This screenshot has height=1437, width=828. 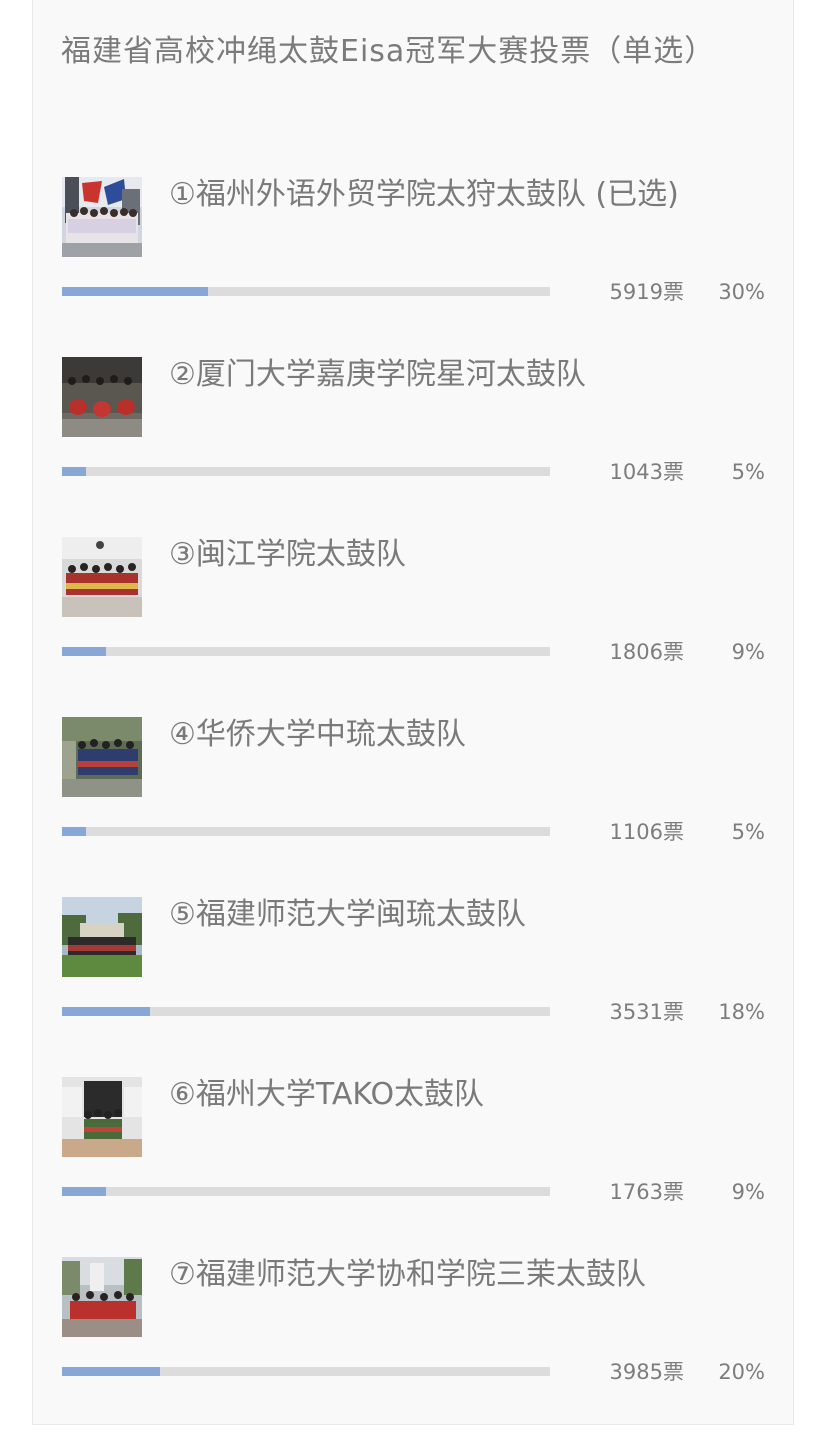 I want to click on poll-option-3: ③闽江学院太鼓队 1806票 9%, so click(x=414, y=627).